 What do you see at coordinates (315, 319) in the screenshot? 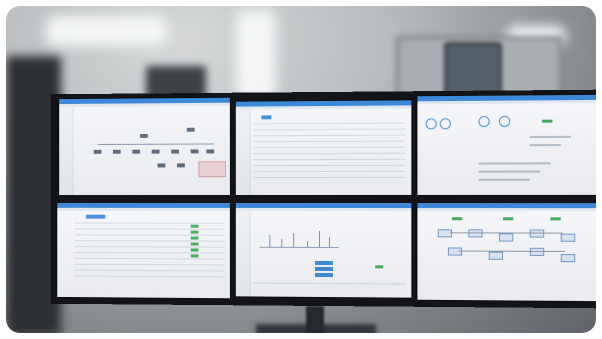
I see `monitor-stand` at bounding box center [315, 319].